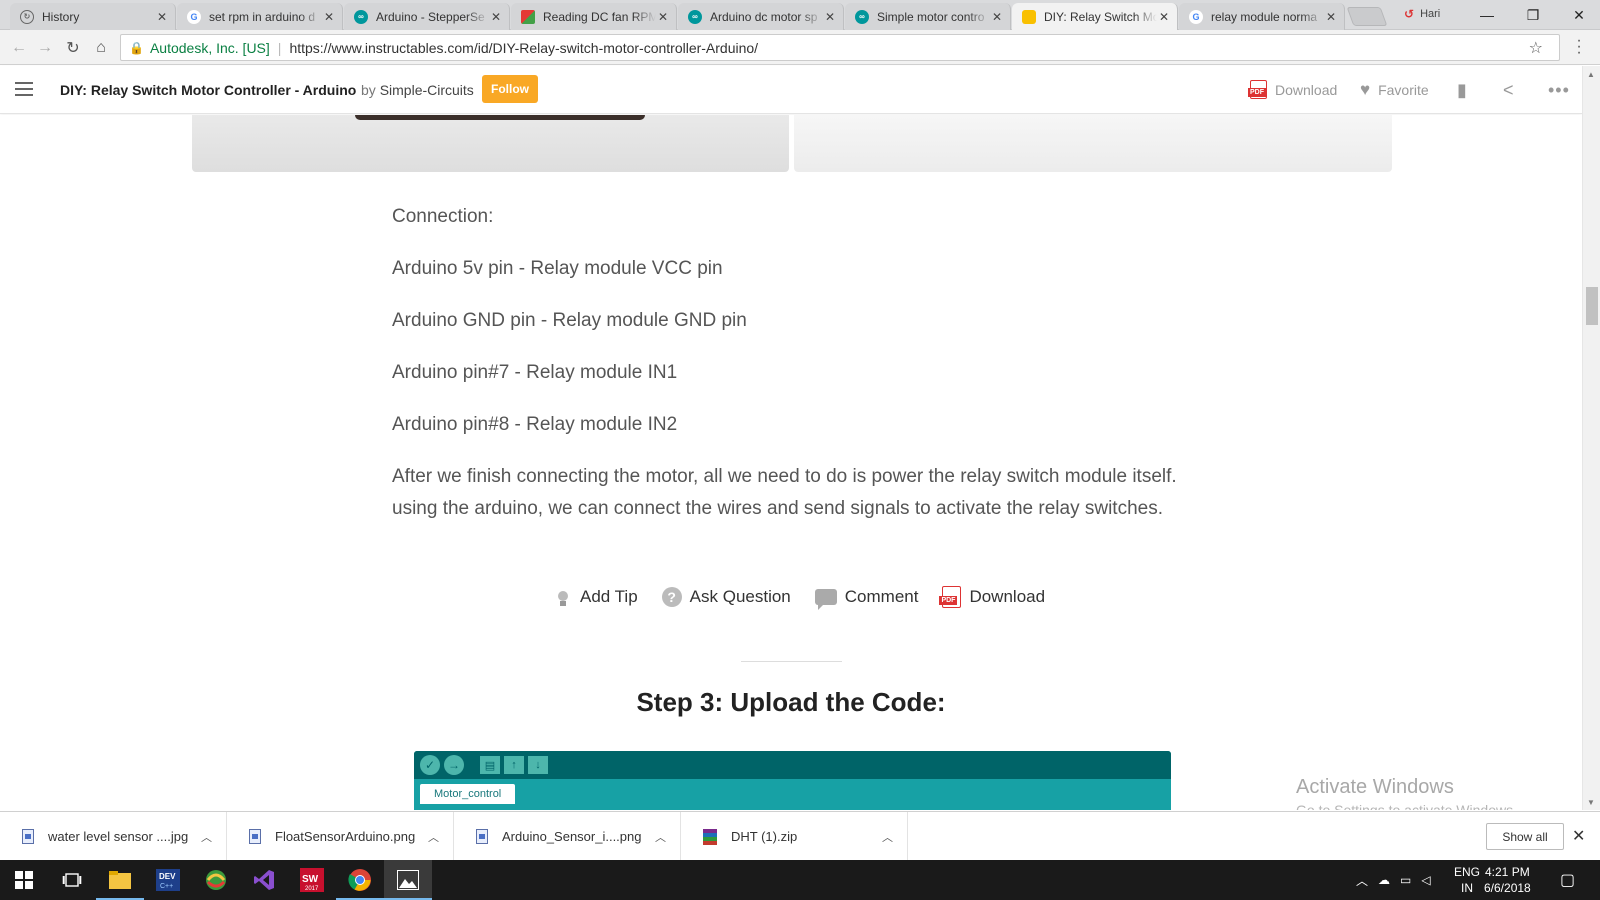 This screenshot has width=1600, height=900. What do you see at coordinates (1405, 880) in the screenshot?
I see `network-icon: ▭` at bounding box center [1405, 880].